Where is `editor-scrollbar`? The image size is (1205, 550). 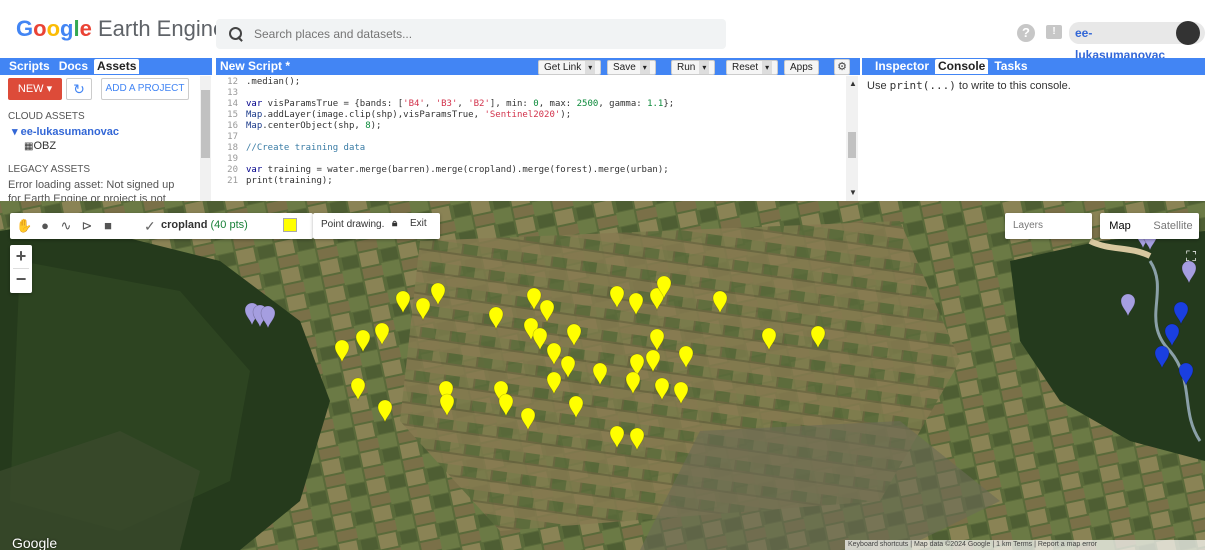
editor-scrollbar is located at coordinates (852, 138).